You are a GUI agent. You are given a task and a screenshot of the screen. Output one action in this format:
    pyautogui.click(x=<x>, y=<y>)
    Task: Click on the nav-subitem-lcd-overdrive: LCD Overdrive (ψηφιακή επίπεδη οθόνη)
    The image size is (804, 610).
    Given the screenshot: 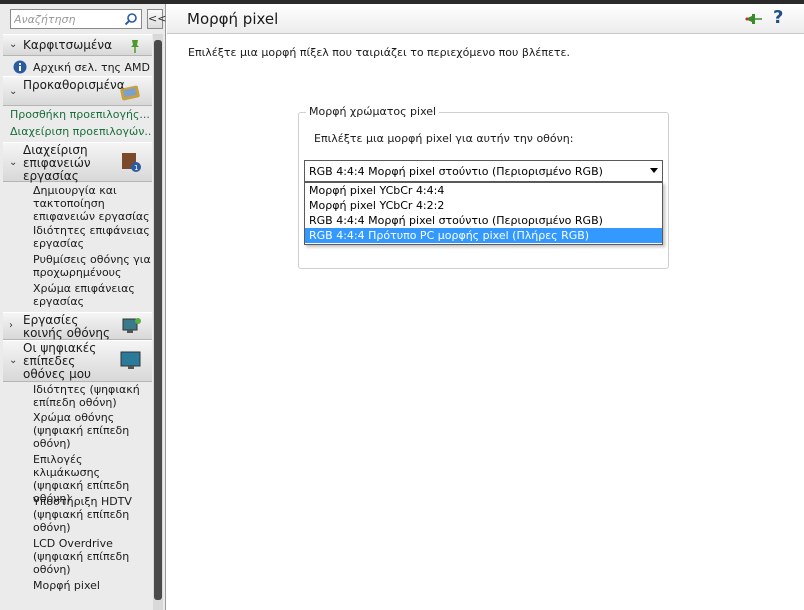 What is the action you would take?
    pyautogui.click(x=77, y=558)
    